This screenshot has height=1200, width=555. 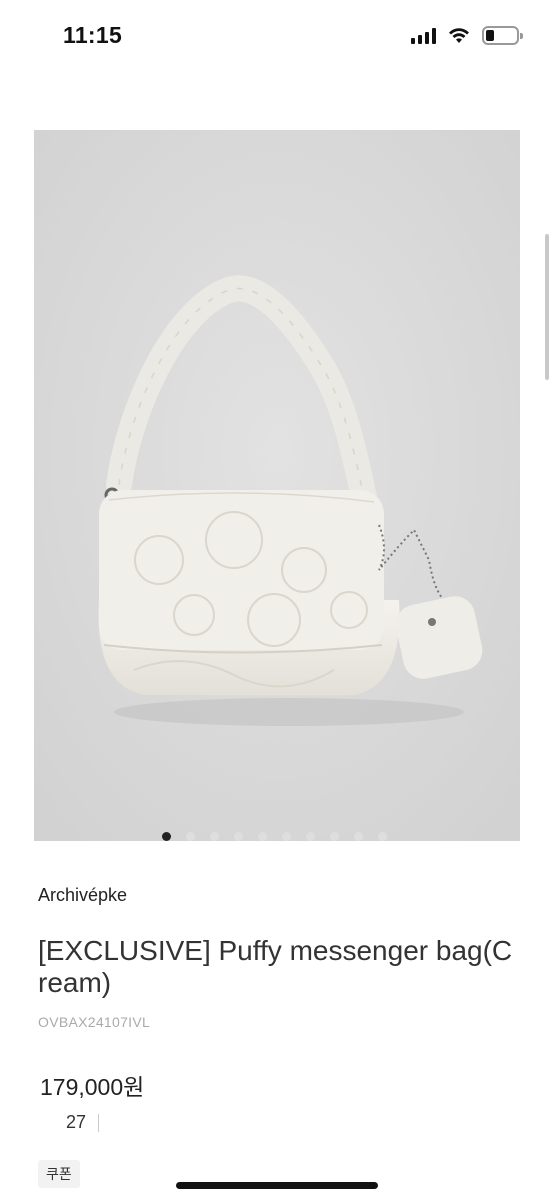 I want to click on divider, so click(x=99, y=1122).